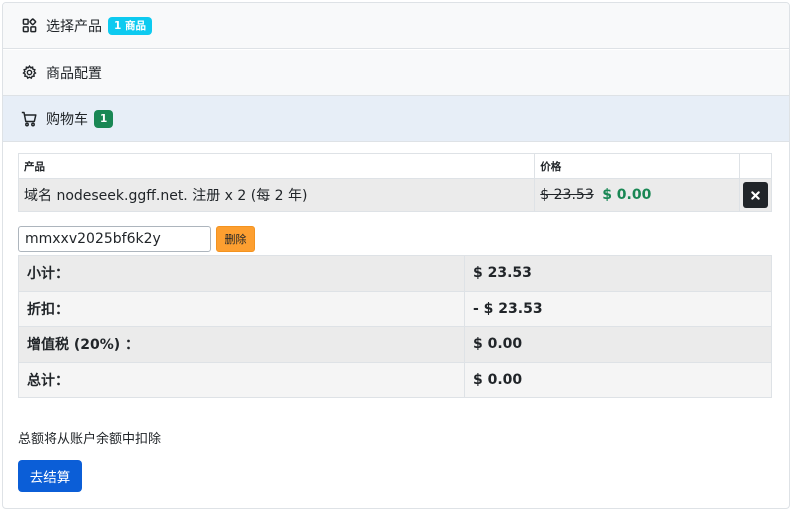 This screenshot has width=796, height=513. What do you see at coordinates (29, 73) in the screenshot?
I see `gear-icon` at bounding box center [29, 73].